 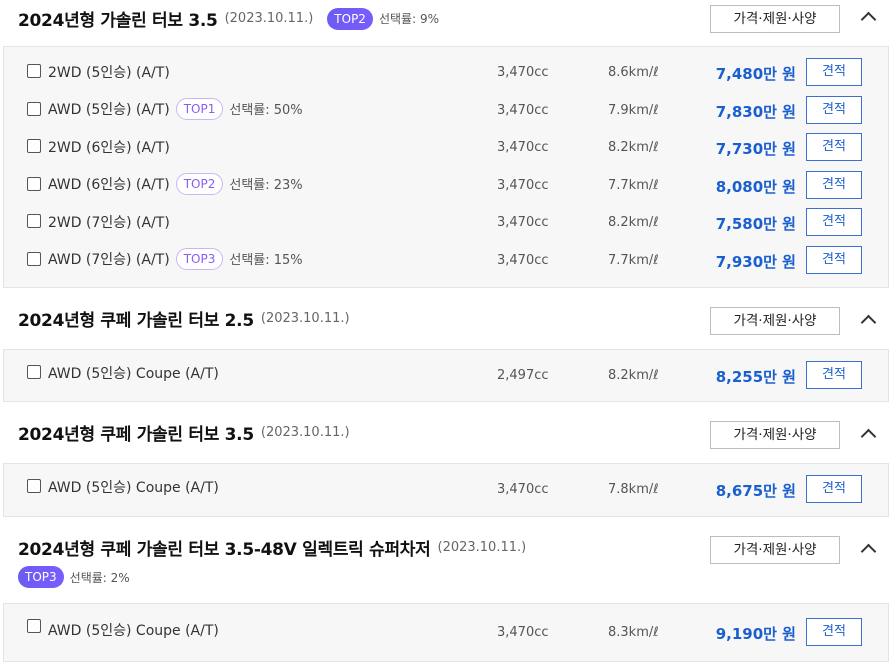 What do you see at coordinates (109, 109) in the screenshot?
I see `trim-name-text: AWD (5인승) (A/T)` at bounding box center [109, 109].